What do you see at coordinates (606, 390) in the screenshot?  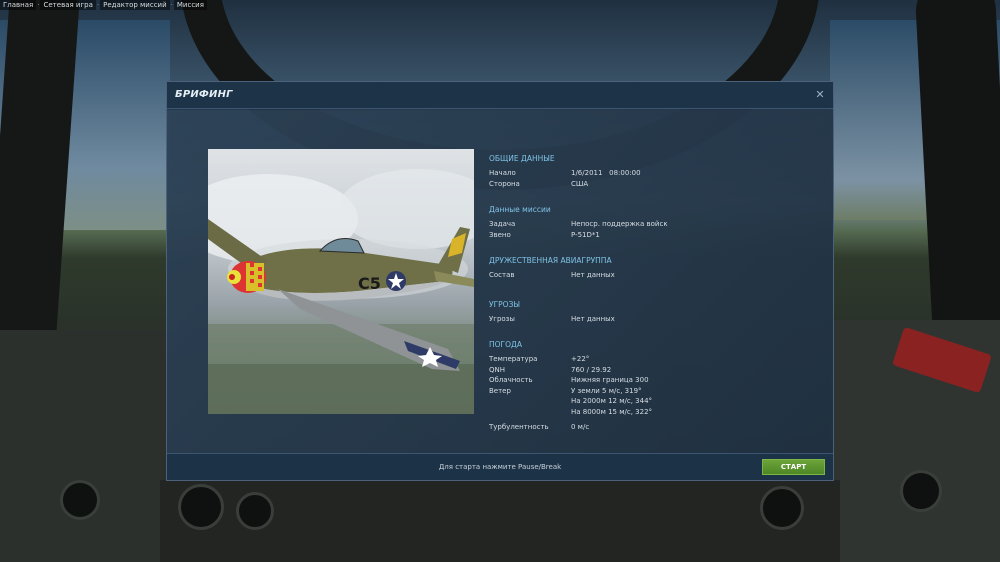 I see `info-value: У земли 5 м/с, 319°` at bounding box center [606, 390].